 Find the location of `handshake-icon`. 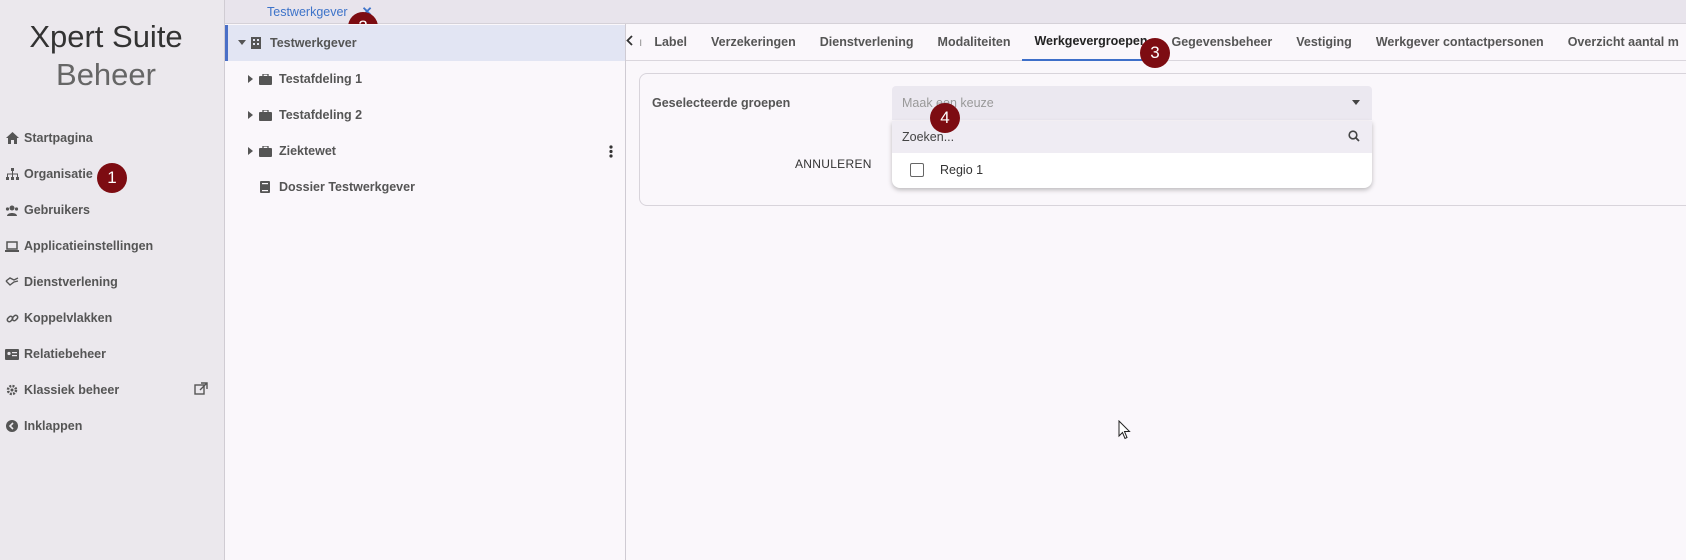

handshake-icon is located at coordinates (12, 282).